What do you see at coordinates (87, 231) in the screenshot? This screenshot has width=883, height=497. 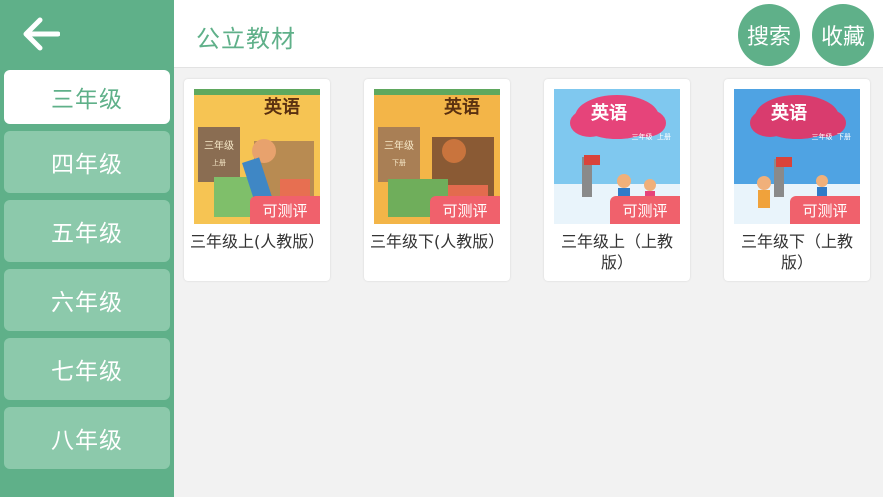 I see `grade-item-5: 五年级` at bounding box center [87, 231].